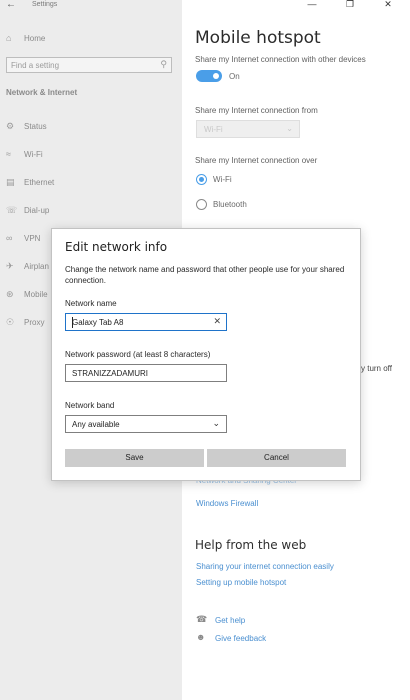 The width and height of the screenshot is (410, 700). I want to click on radio-bluetooth, so click(201, 204).